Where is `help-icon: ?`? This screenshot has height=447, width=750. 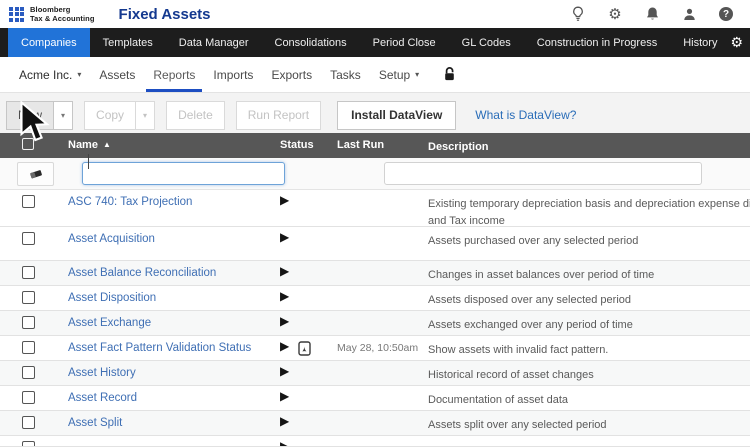
help-icon: ? is located at coordinates (726, 14).